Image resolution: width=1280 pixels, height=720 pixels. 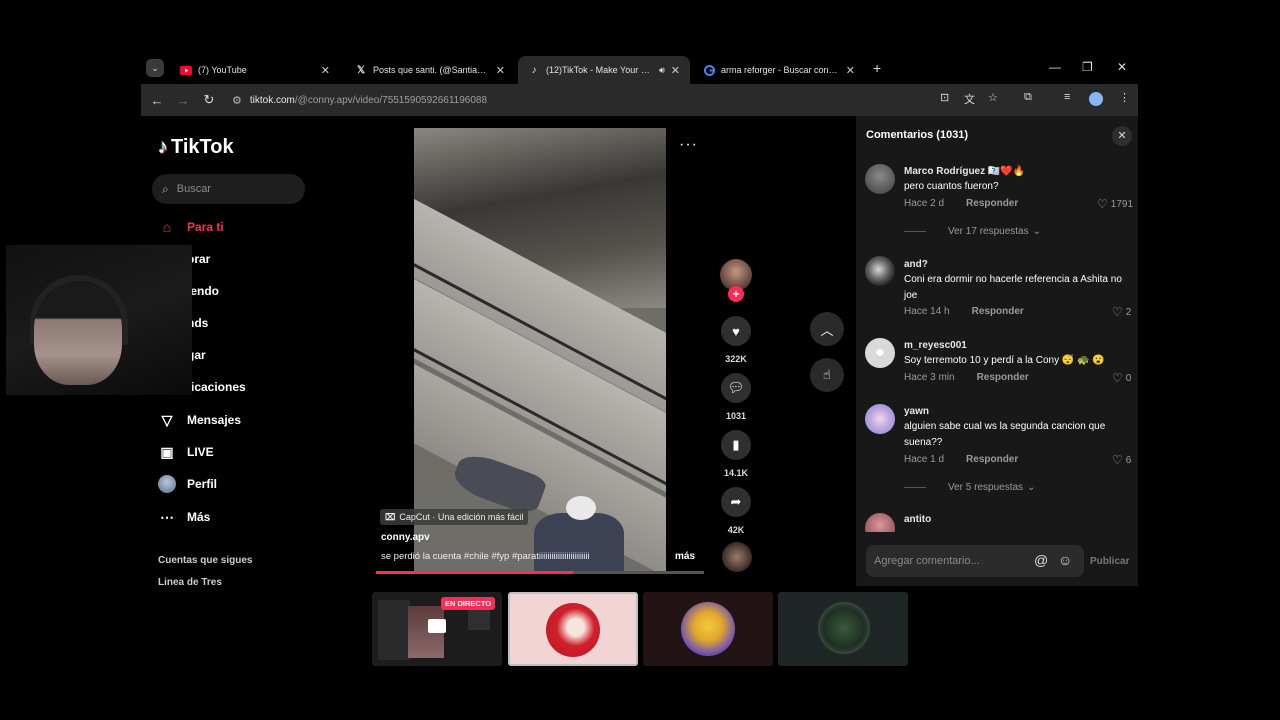 I want to click on follow-plus-icon: +, so click(x=736, y=294).